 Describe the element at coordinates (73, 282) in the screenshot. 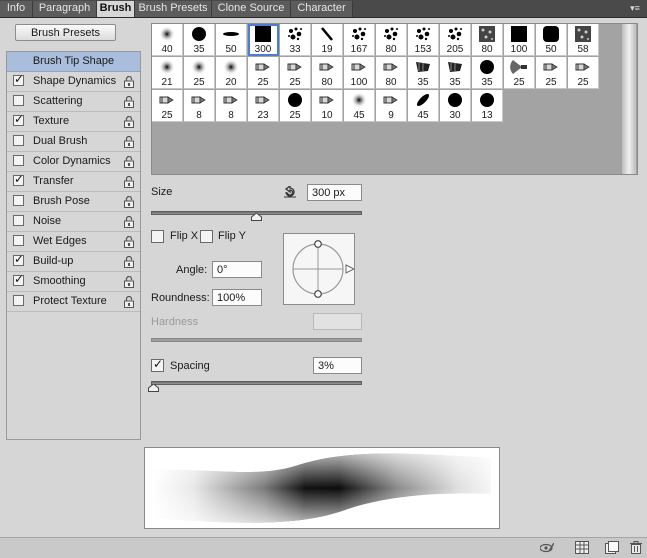

I see `option-smoothing: Smoothing` at that location.